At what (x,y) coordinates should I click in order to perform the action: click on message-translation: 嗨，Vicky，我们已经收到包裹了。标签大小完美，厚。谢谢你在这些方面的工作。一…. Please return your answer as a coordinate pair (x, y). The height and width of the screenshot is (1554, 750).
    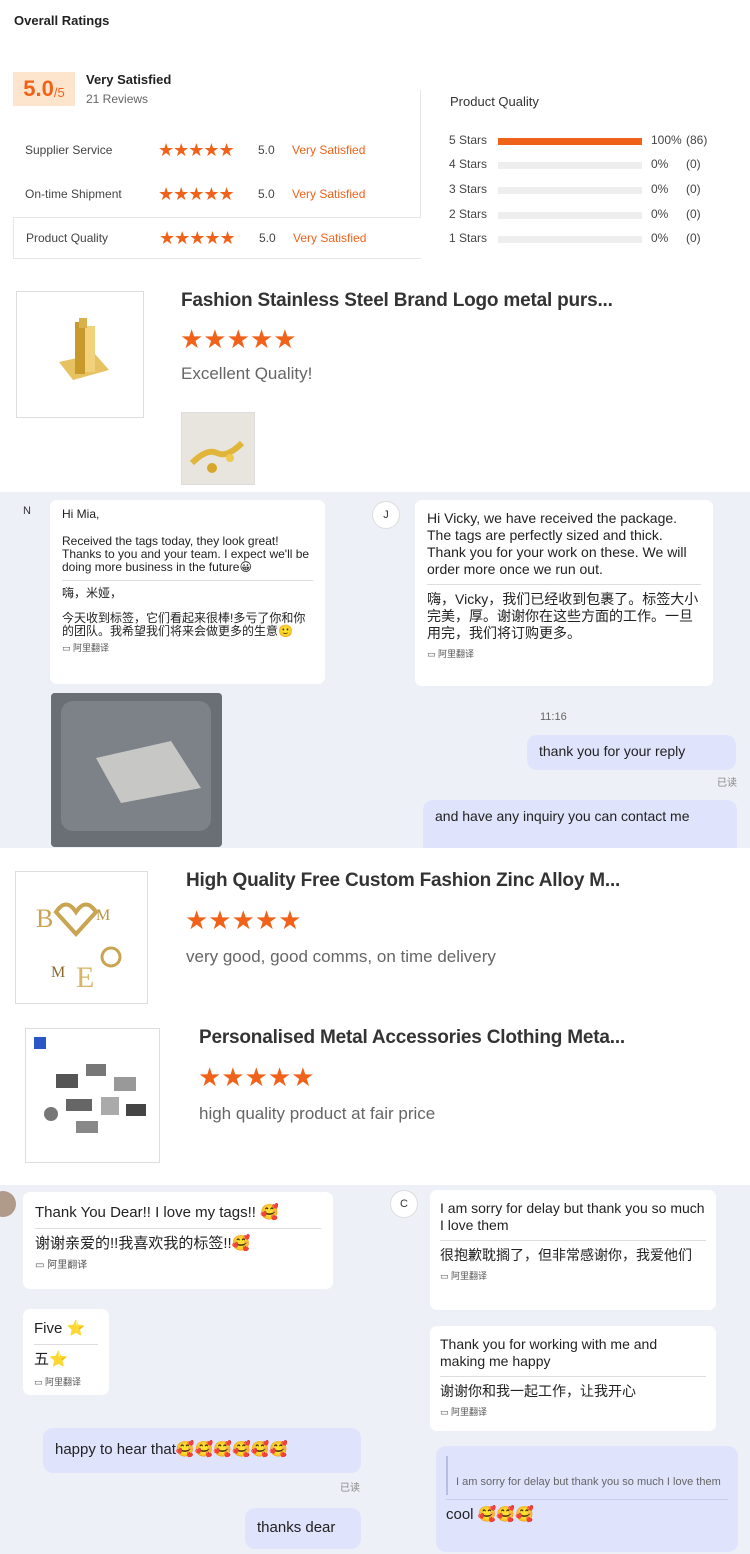
    Looking at the image, I should click on (563, 616).